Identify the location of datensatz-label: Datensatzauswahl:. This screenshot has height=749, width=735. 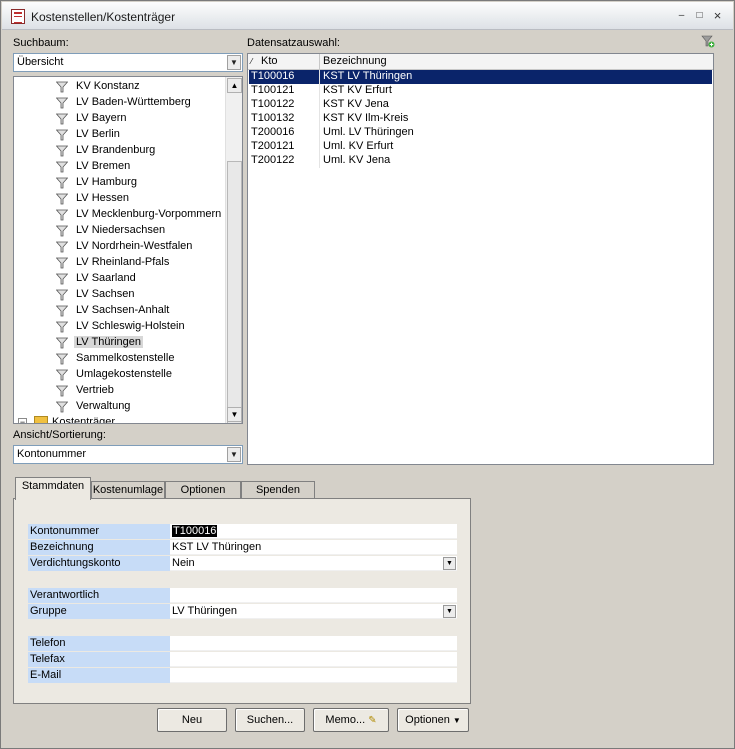
(293, 43).